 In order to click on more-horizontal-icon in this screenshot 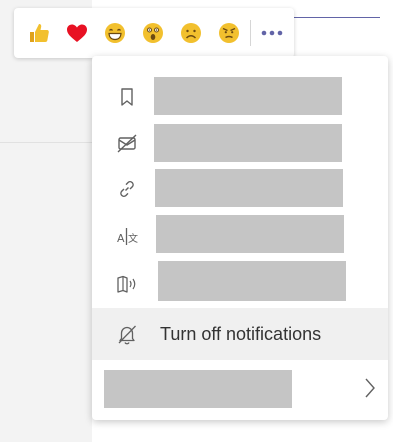, I will do `click(272, 33)`.